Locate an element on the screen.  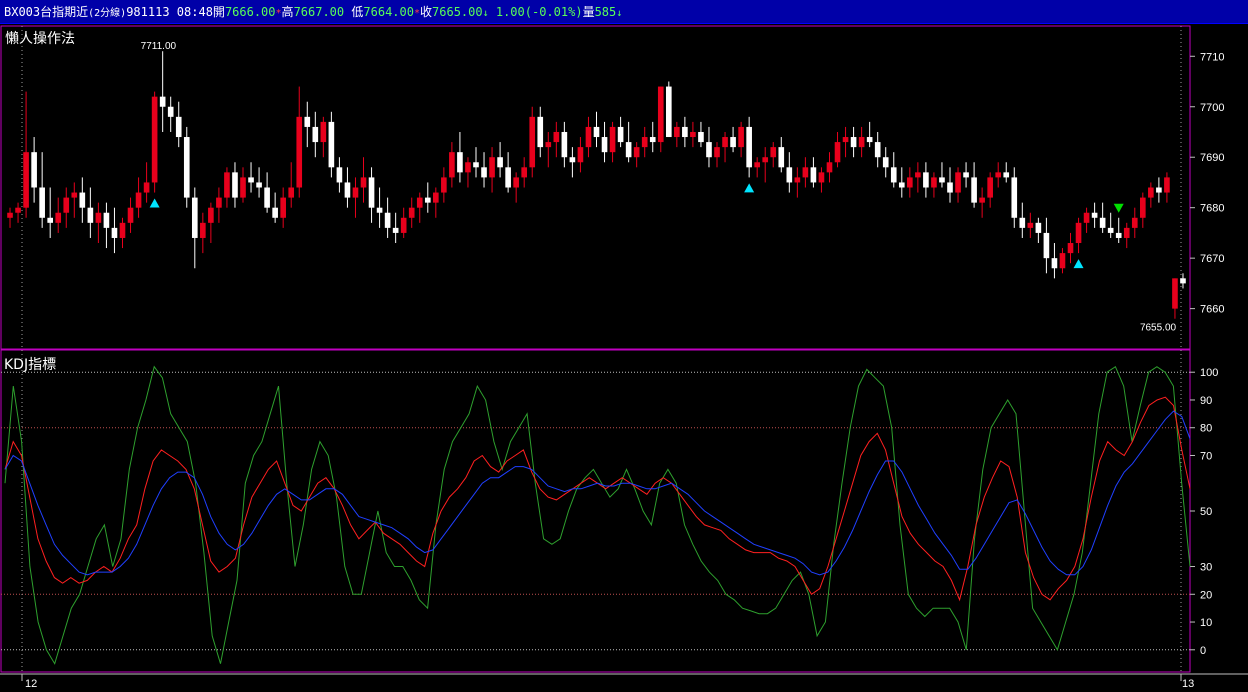
buy-signal-icon is located at coordinates (749, 188).